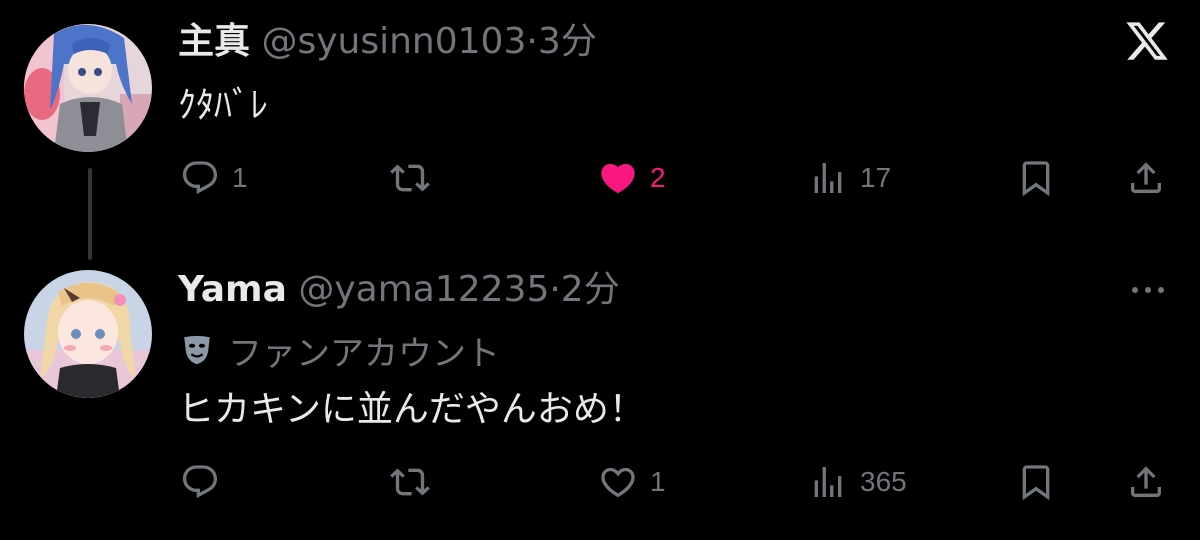 Image resolution: width=1200 pixels, height=540 pixels. What do you see at coordinates (658, 177) in the screenshot?
I see `like-count: 2` at bounding box center [658, 177].